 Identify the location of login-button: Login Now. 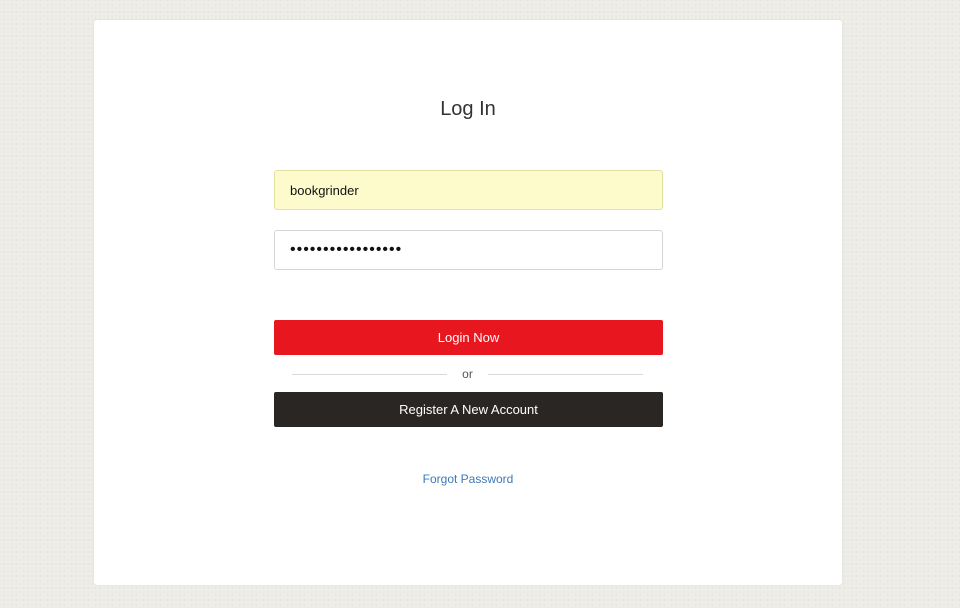
(468, 337).